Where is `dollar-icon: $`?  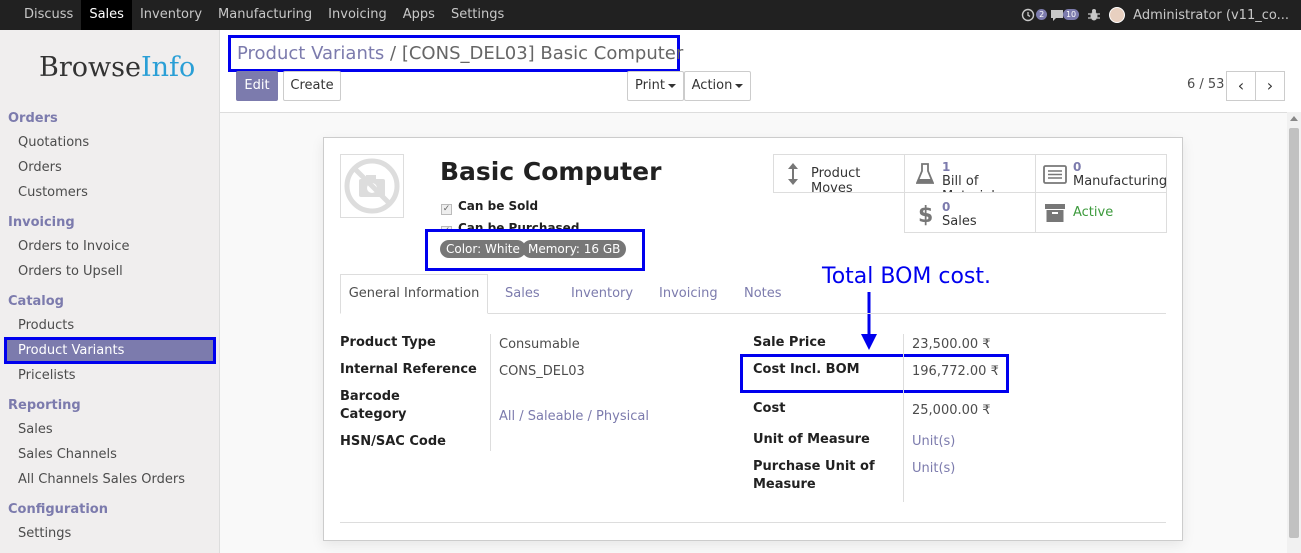
dollar-icon: $ is located at coordinates (925, 215).